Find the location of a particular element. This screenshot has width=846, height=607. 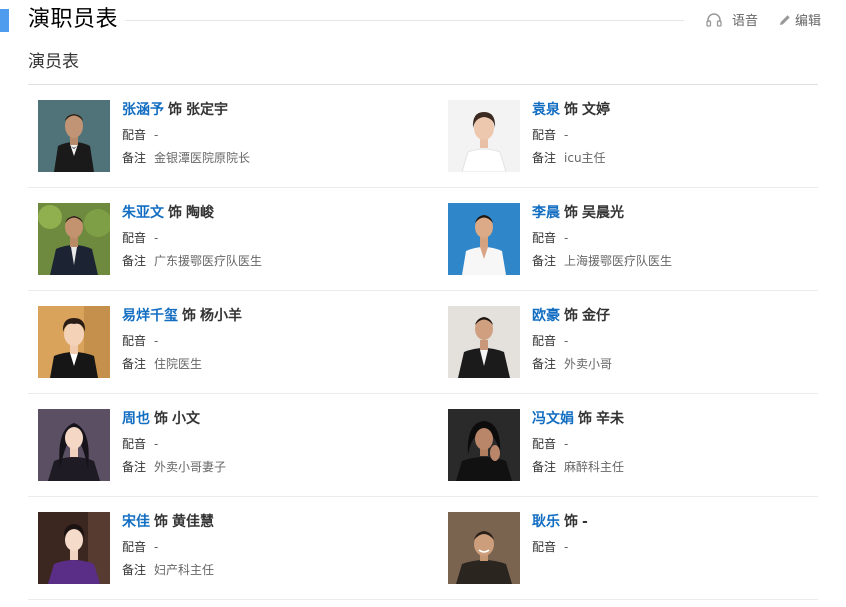

cast-item: 耿乐饰 - 配音 - is located at coordinates (628, 548).